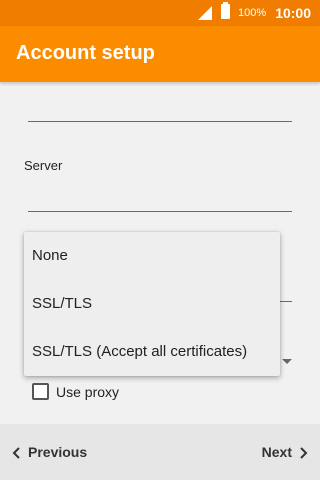 The height and width of the screenshot is (480, 320). I want to click on page-title: Account setup, so click(85, 53).